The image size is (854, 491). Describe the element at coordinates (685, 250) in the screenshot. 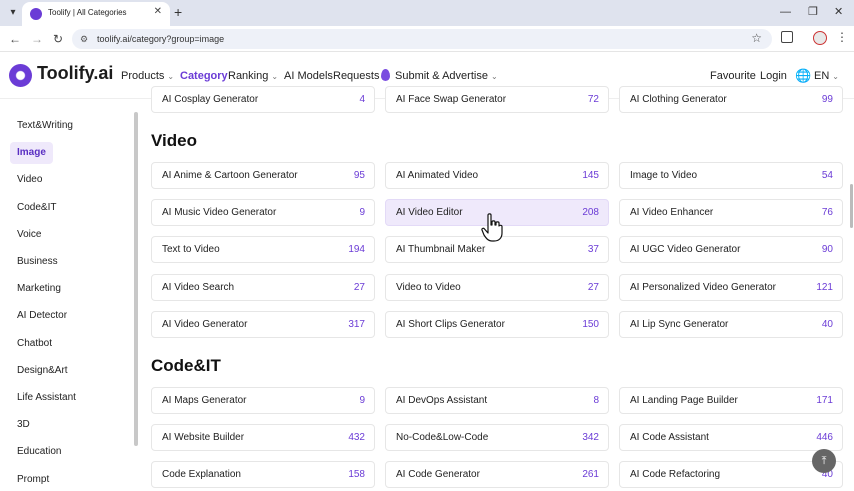

I see `category-name: AI UGC Video Generator` at that location.